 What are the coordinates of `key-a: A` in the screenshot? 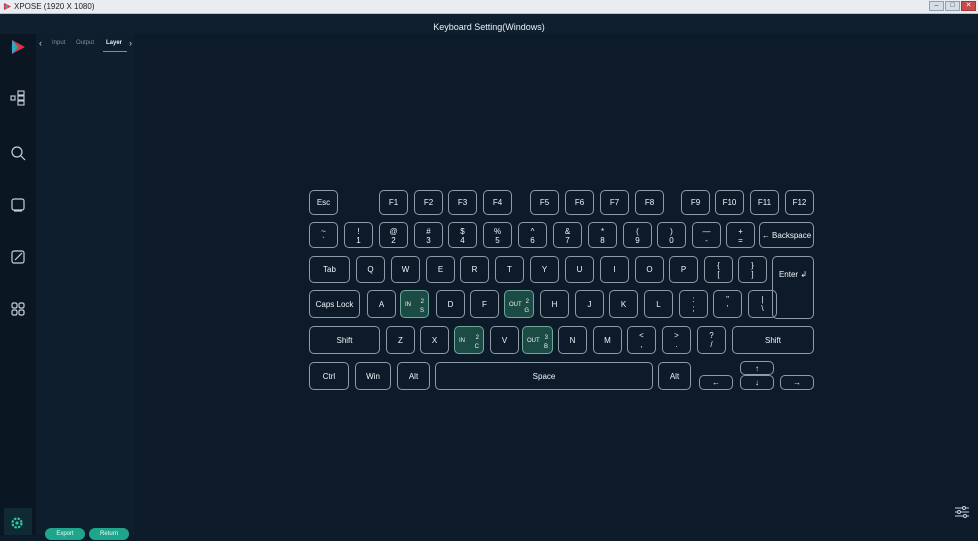 It's located at (381, 304).